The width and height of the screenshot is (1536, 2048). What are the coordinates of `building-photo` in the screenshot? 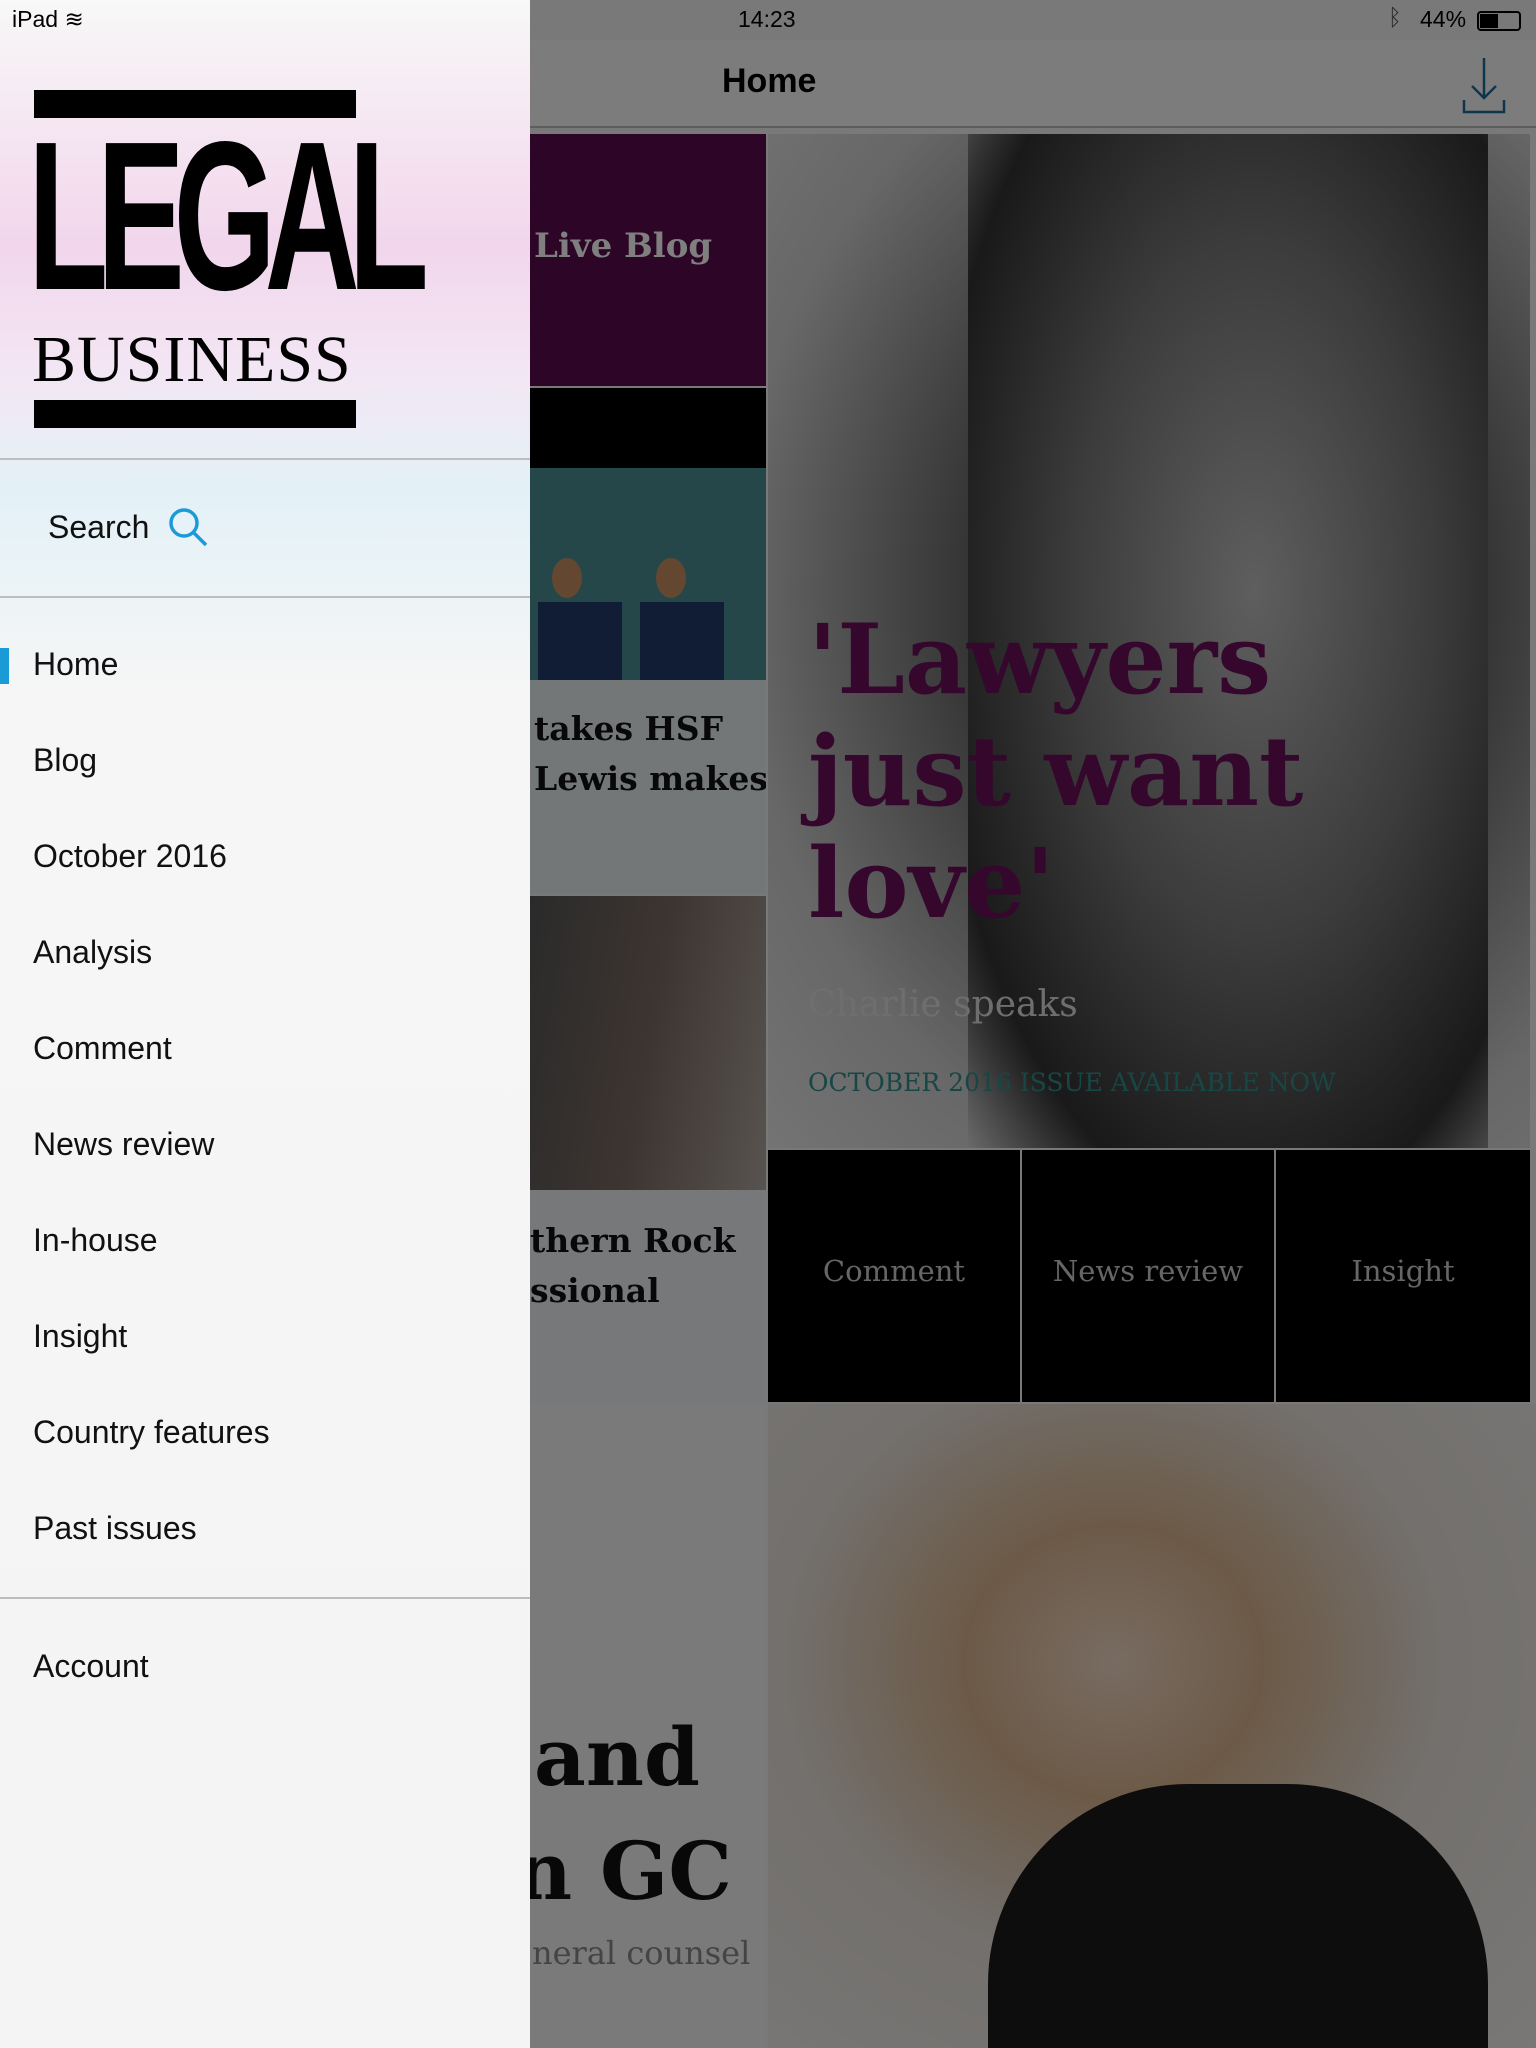 It's located at (648, 1043).